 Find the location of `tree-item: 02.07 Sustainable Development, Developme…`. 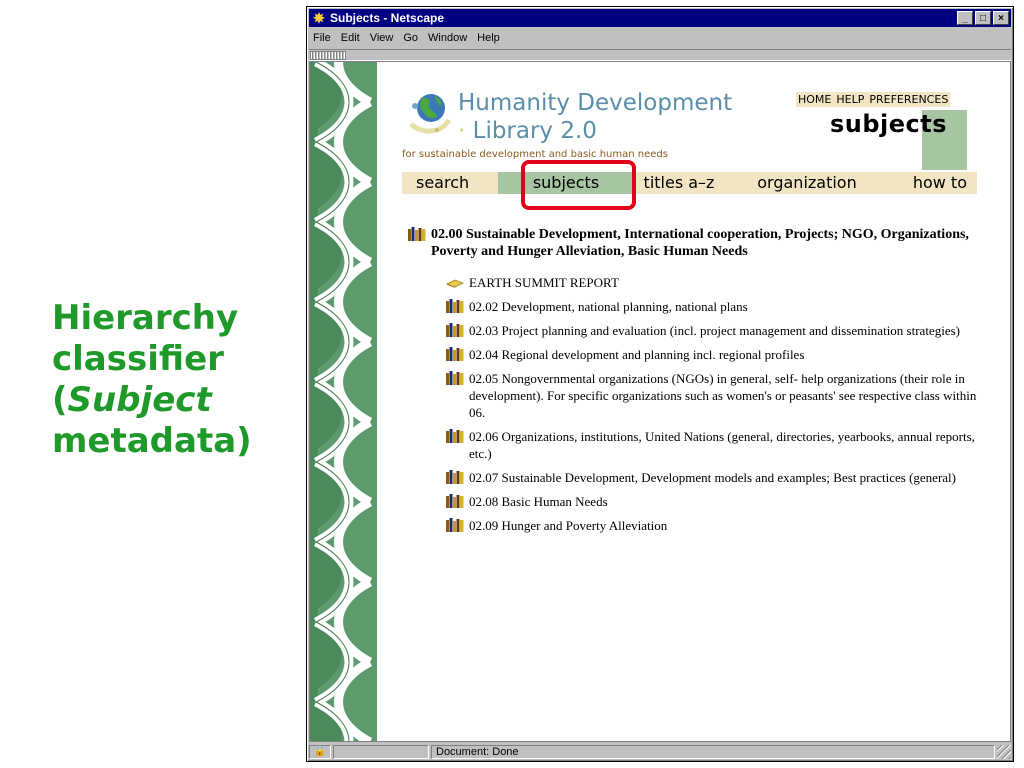

tree-item: 02.07 Sustainable Development, Developme… is located at coordinates (717, 477).